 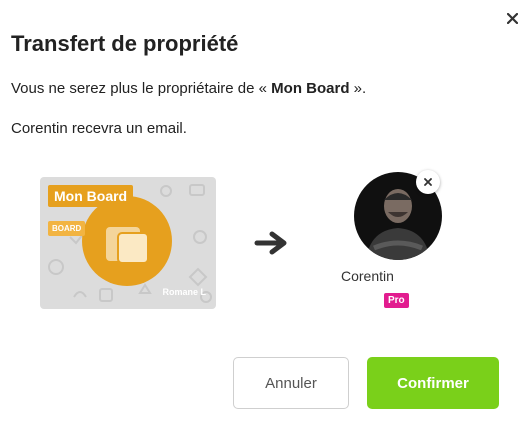 What do you see at coordinates (291, 383) in the screenshot?
I see `cancel-button: Annuler` at bounding box center [291, 383].